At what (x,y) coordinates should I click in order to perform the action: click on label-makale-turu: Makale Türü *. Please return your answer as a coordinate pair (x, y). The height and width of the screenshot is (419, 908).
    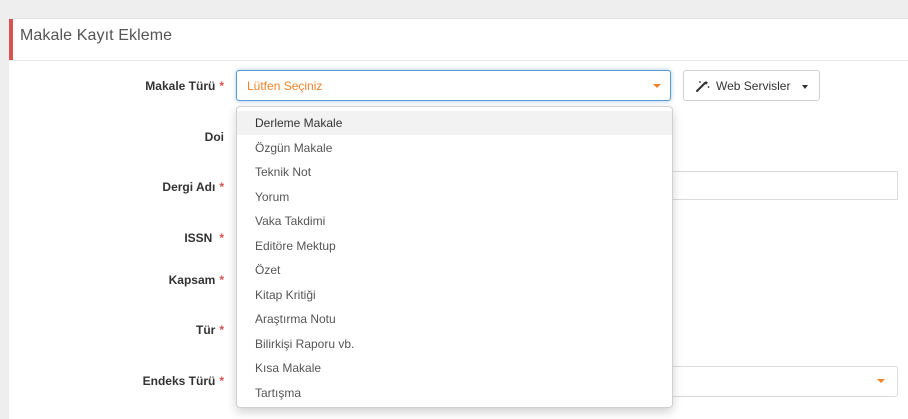
    Looking at the image, I should click on (184, 86).